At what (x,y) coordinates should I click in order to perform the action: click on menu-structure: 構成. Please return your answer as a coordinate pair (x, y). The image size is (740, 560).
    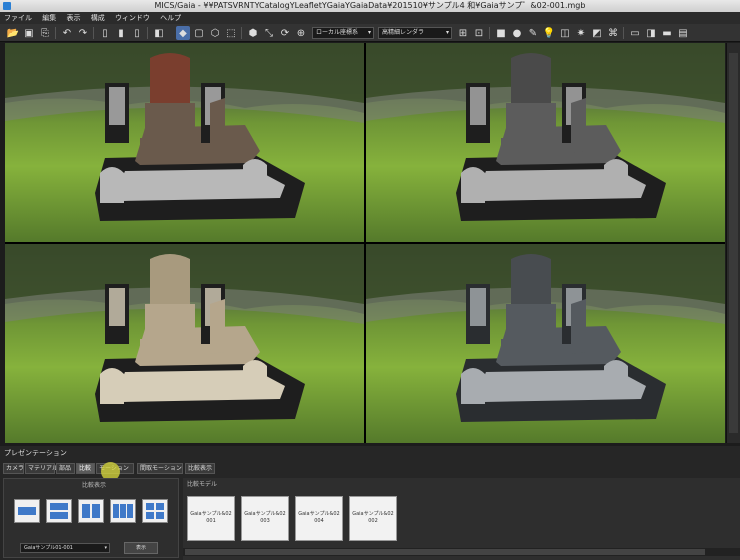
    Looking at the image, I should click on (98, 18).